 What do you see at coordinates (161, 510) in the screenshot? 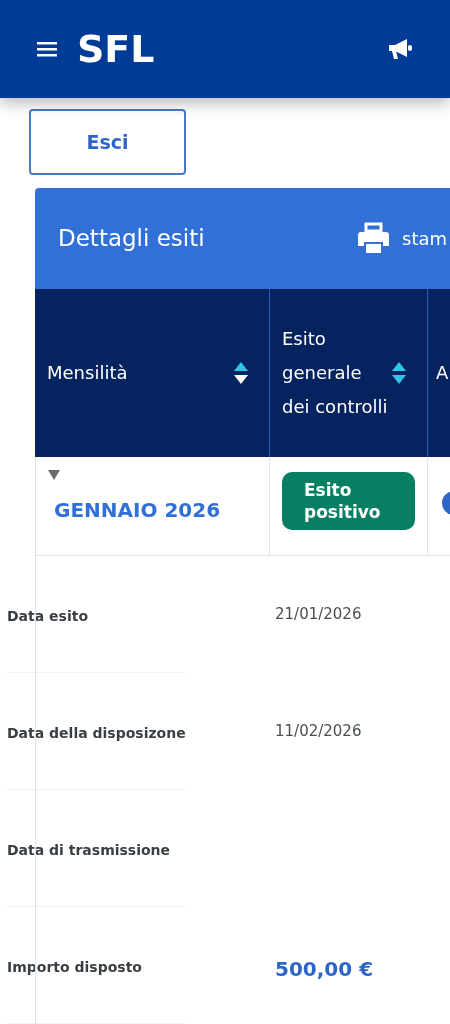
I see `month-link: GENNAIO 2026` at bounding box center [161, 510].